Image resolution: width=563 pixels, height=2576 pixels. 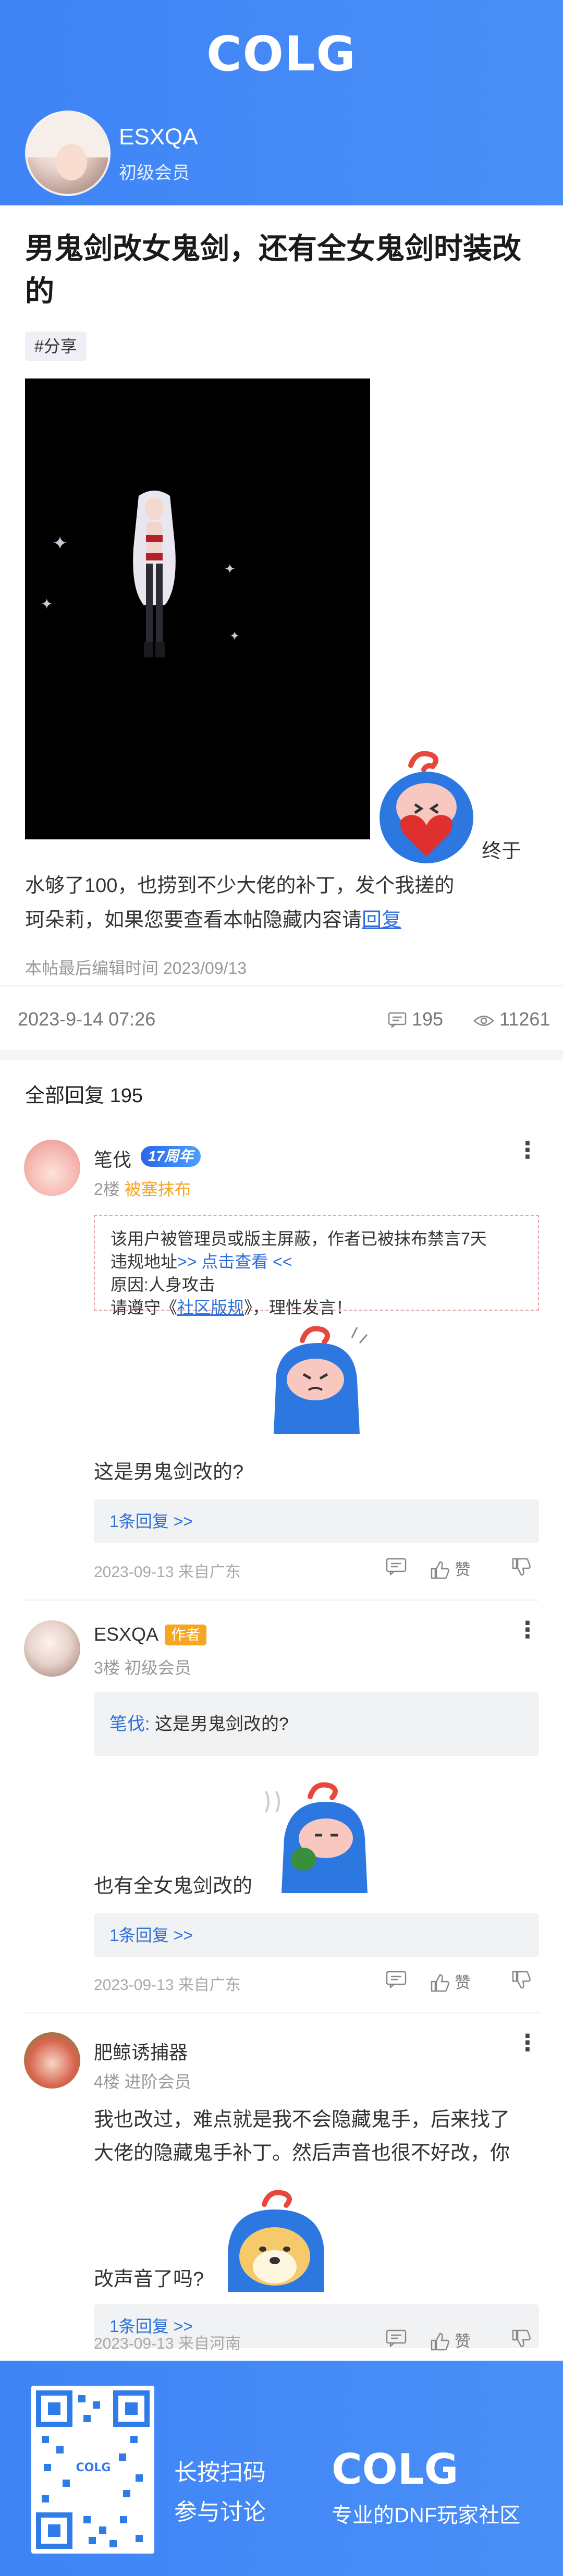 What do you see at coordinates (210, 1307) in the screenshot?
I see `community-rules-link: 社区版规` at bounding box center [210, 1307].